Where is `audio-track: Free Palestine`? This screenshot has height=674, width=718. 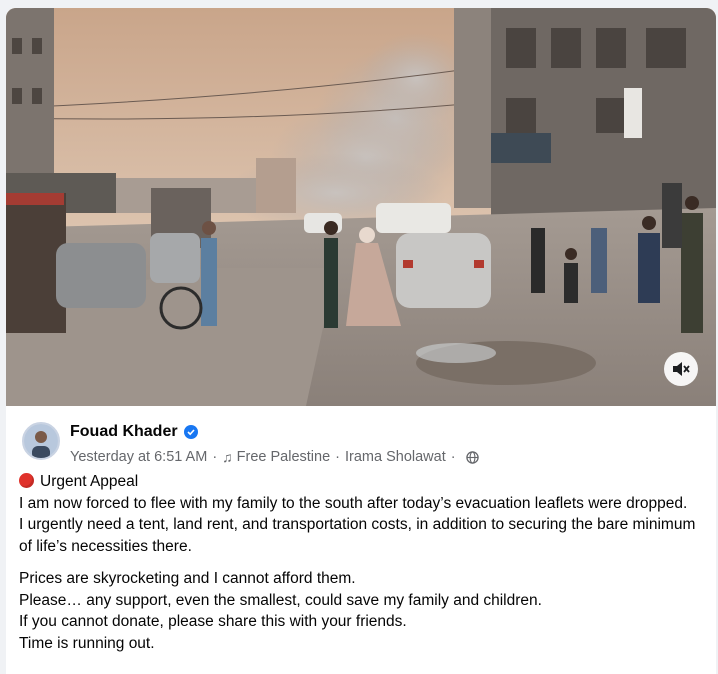 audio-track: Free Palestine is located at coordinates (284, 457).